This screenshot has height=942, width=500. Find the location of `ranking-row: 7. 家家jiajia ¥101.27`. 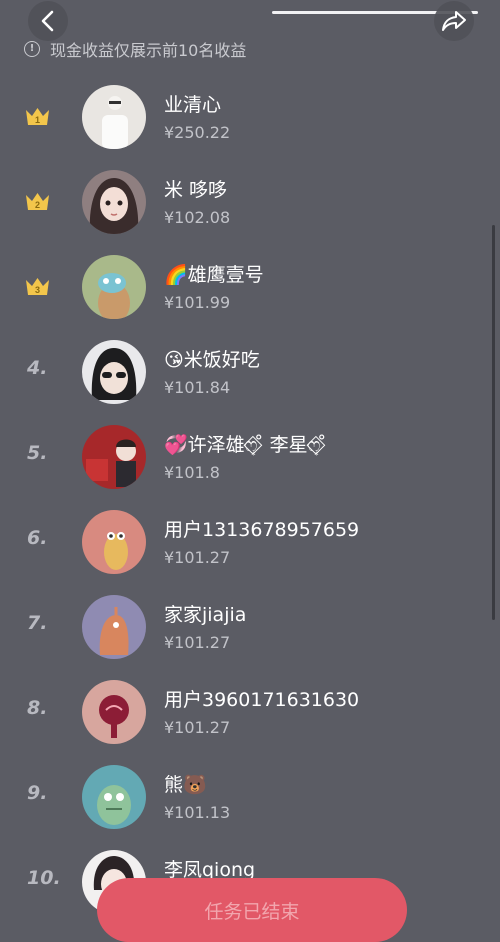

ranking-row: 7. 家家jiajia ¥101.27 is located at coordinates (250, 627).